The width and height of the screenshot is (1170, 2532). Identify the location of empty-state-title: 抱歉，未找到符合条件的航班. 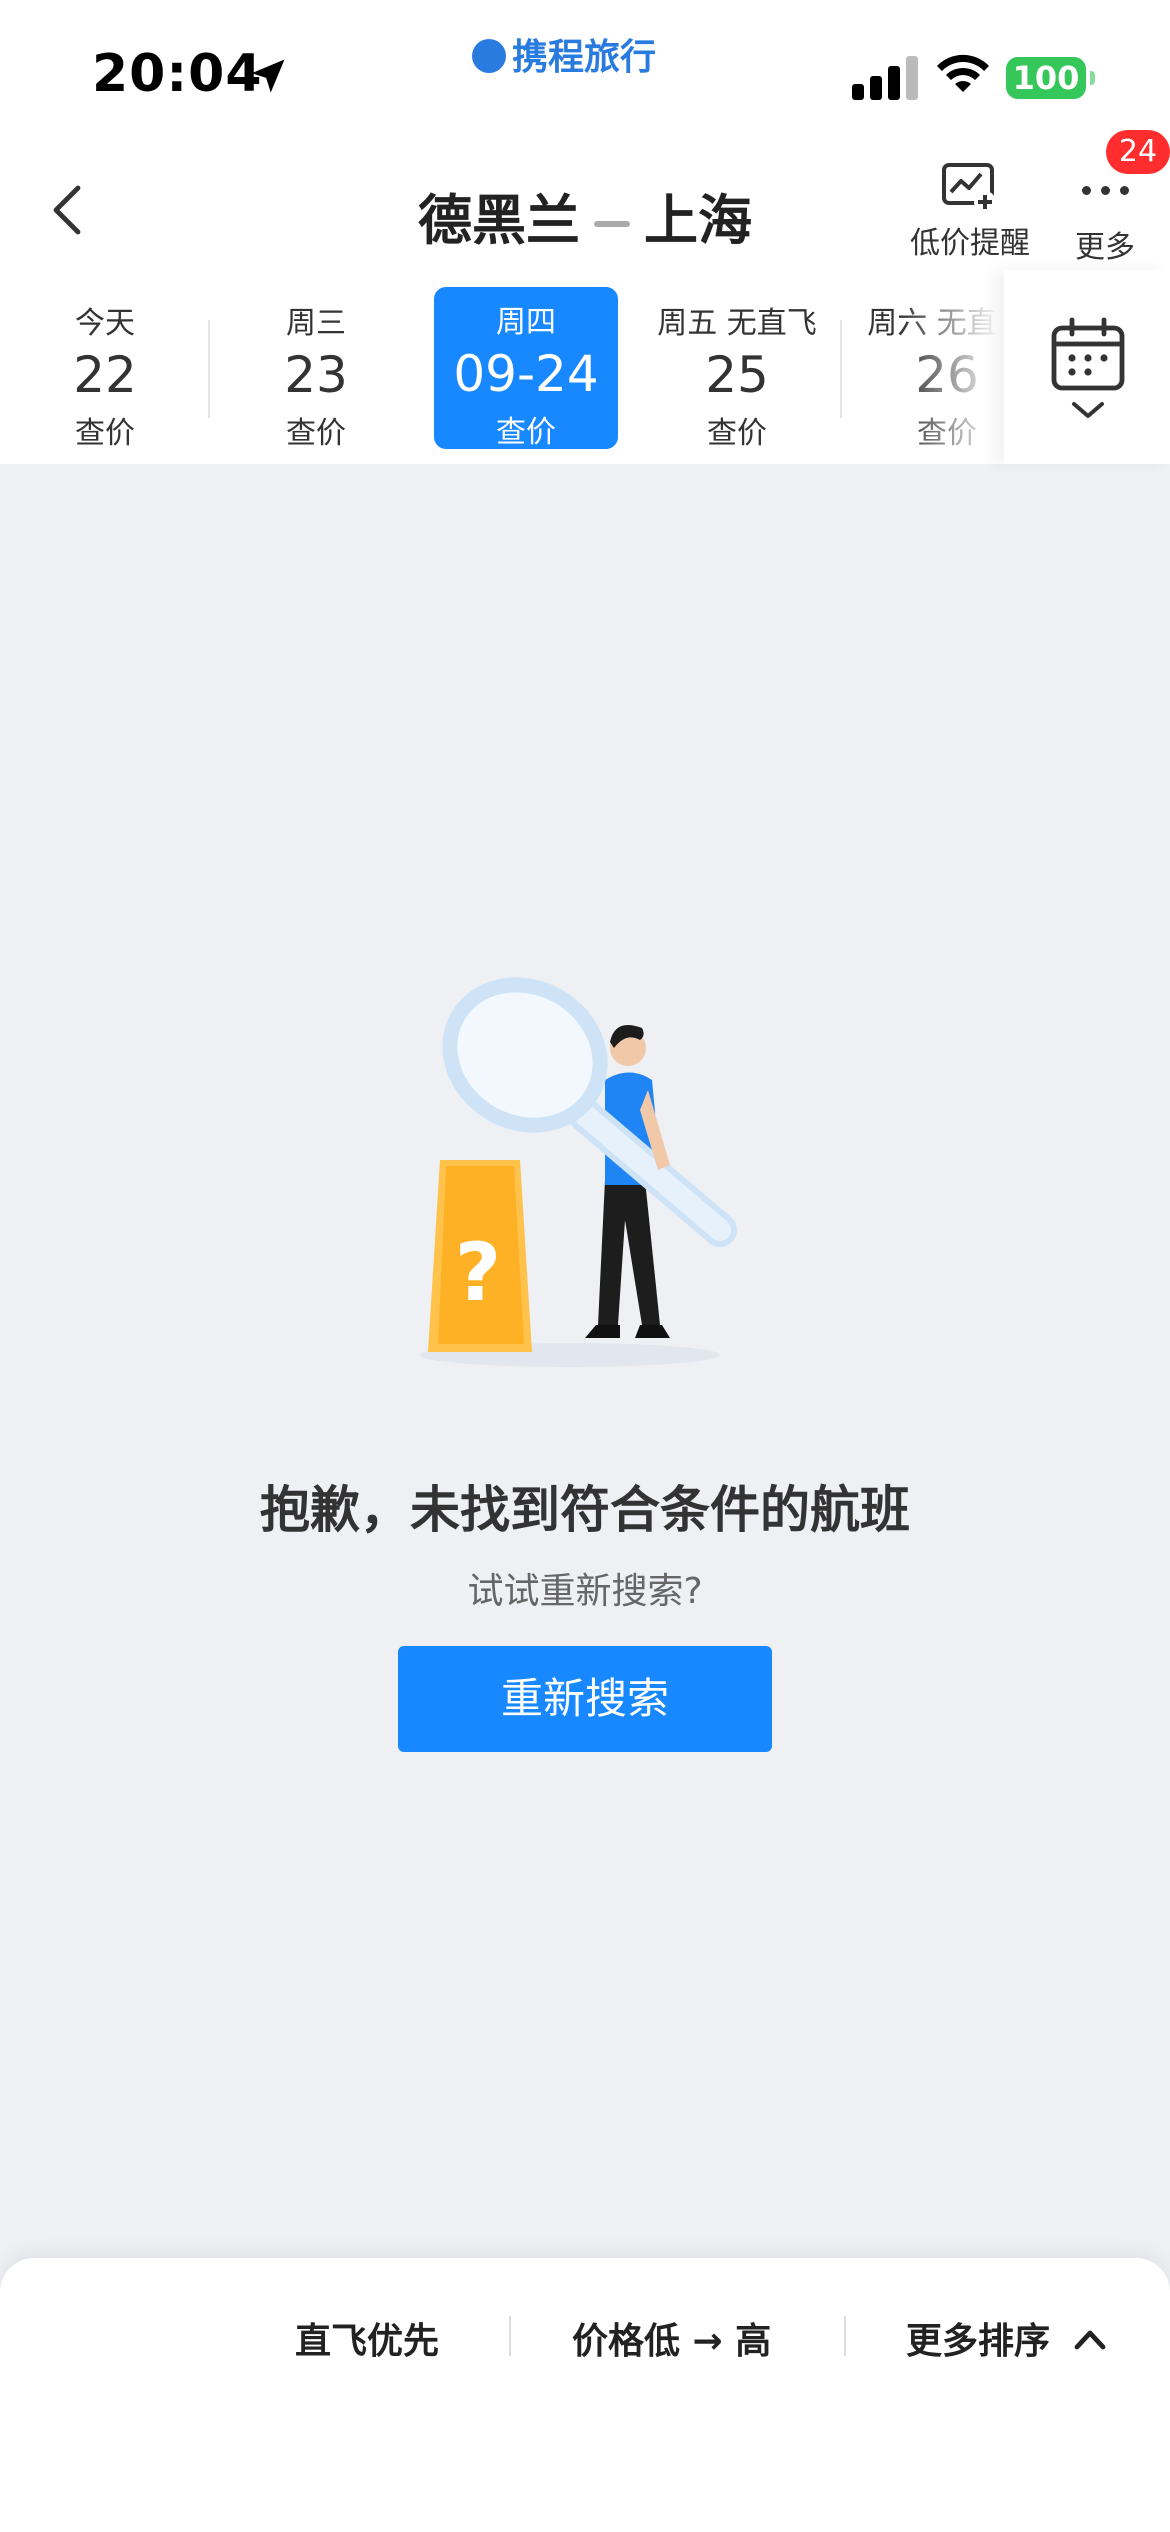
(585, 1510).